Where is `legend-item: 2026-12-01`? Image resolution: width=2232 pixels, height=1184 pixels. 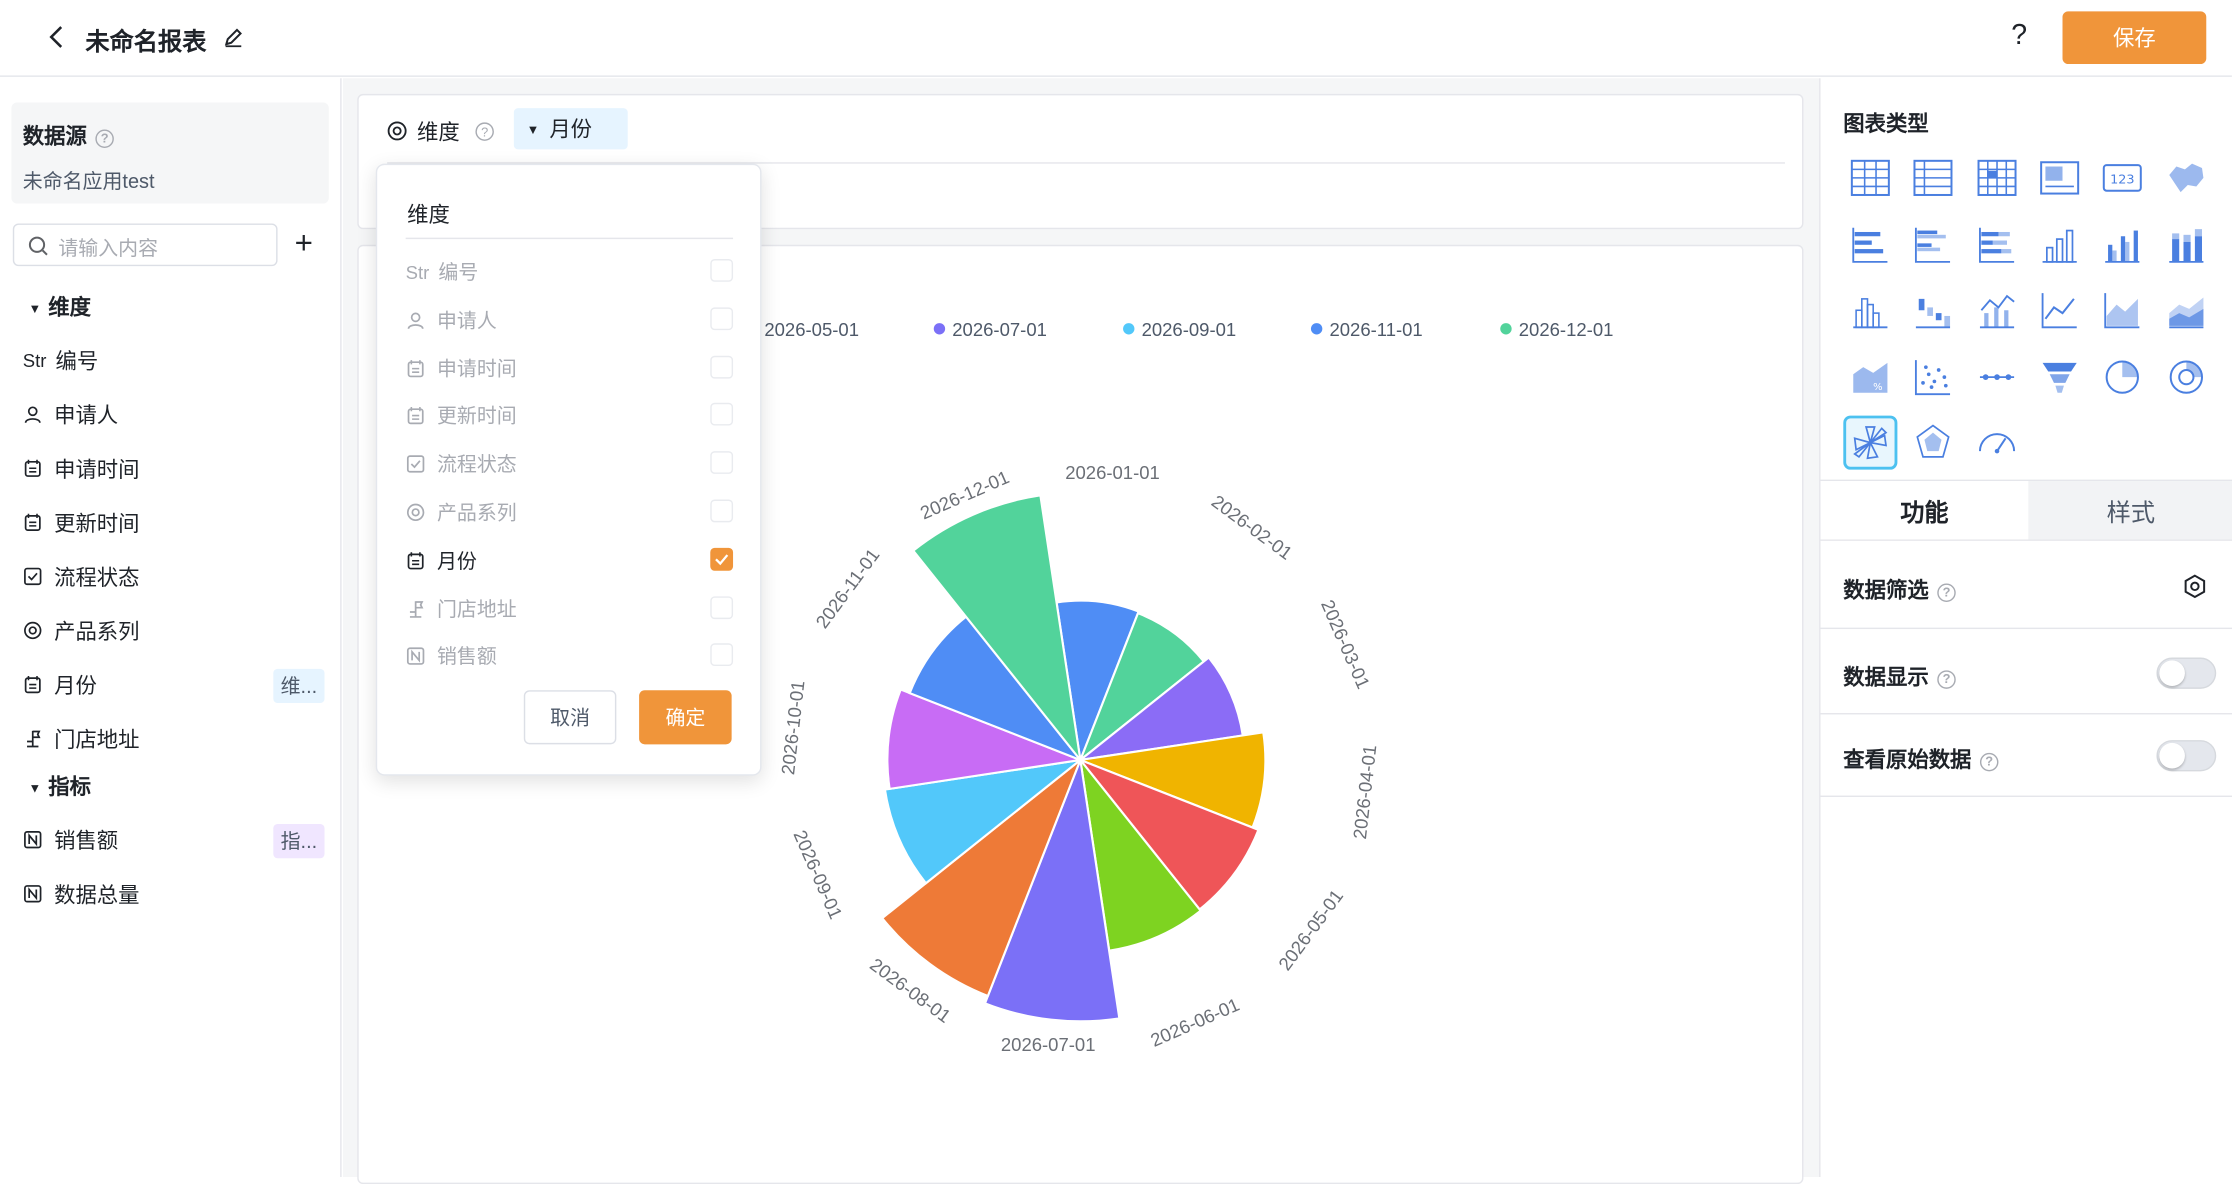
legend-item: 2026-12-01 is located at coordinates (1556, 329).